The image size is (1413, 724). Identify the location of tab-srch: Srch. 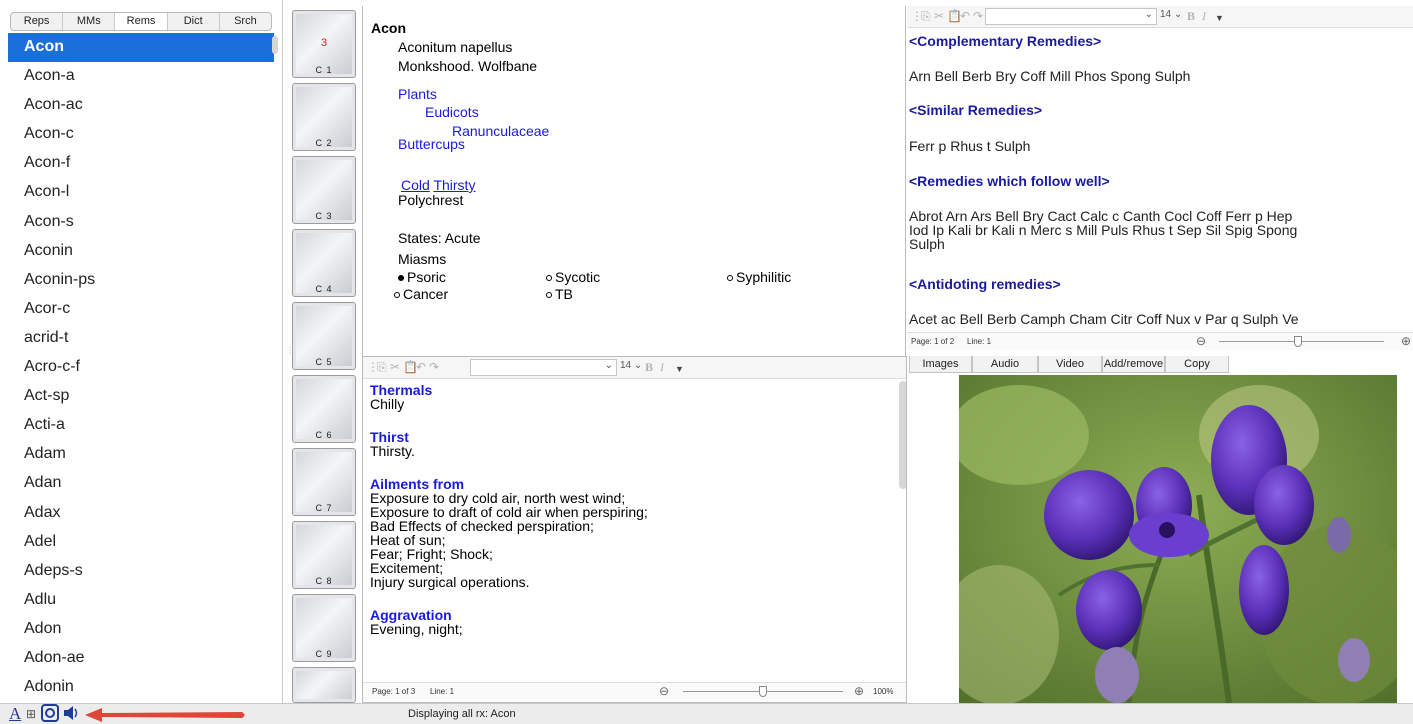
(245, 21).